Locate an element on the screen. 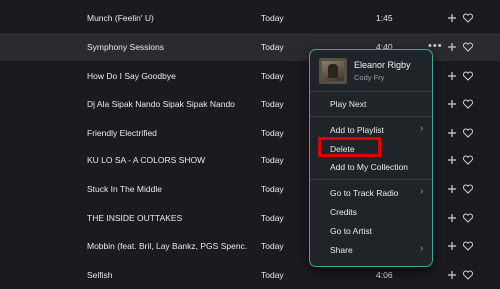  menu-item-credits: Credits is located at coordinates (343, 212).